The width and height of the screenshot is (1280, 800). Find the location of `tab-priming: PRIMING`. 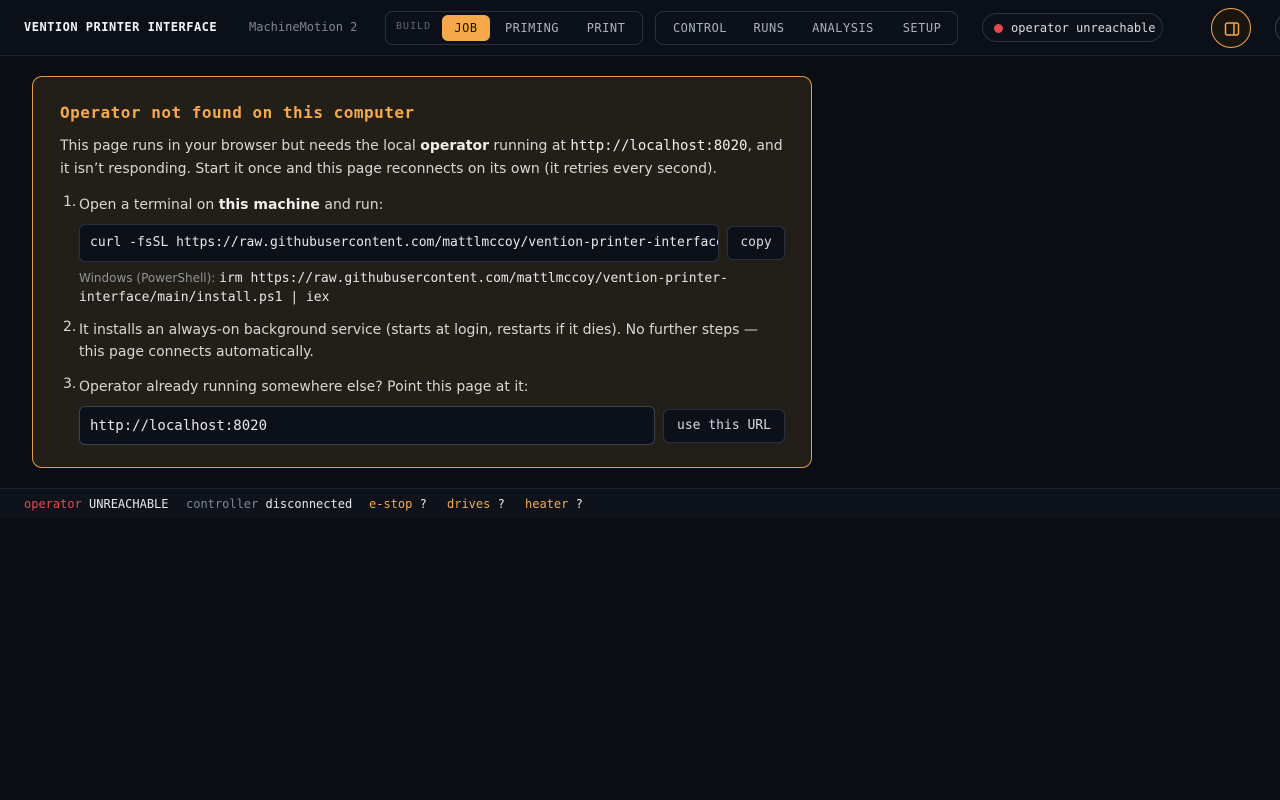

tab-priming: PRIMING is located at coordinates (532, 28).